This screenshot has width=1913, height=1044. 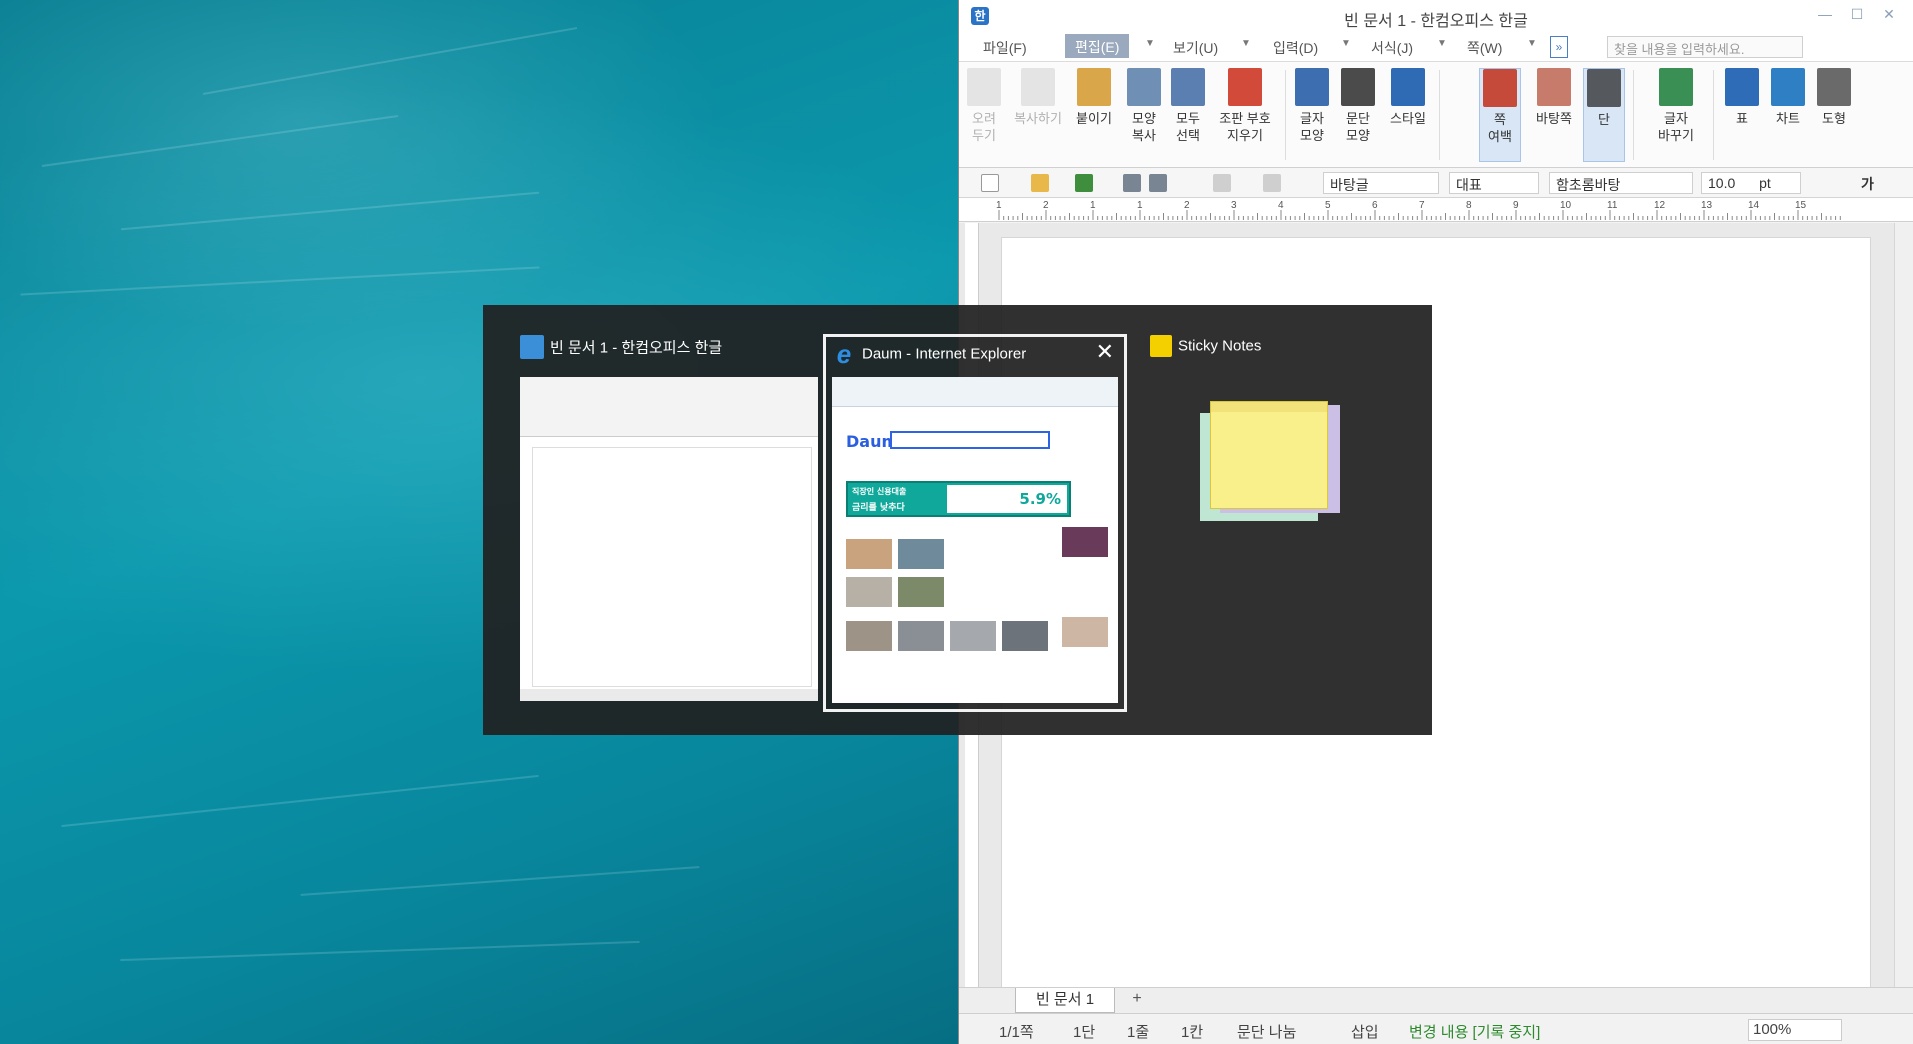 What do you see at coordinates (1295, 48) in the screenshot?
I see `menu-insert: 입력(D)` at bounding box center [1295, 48].